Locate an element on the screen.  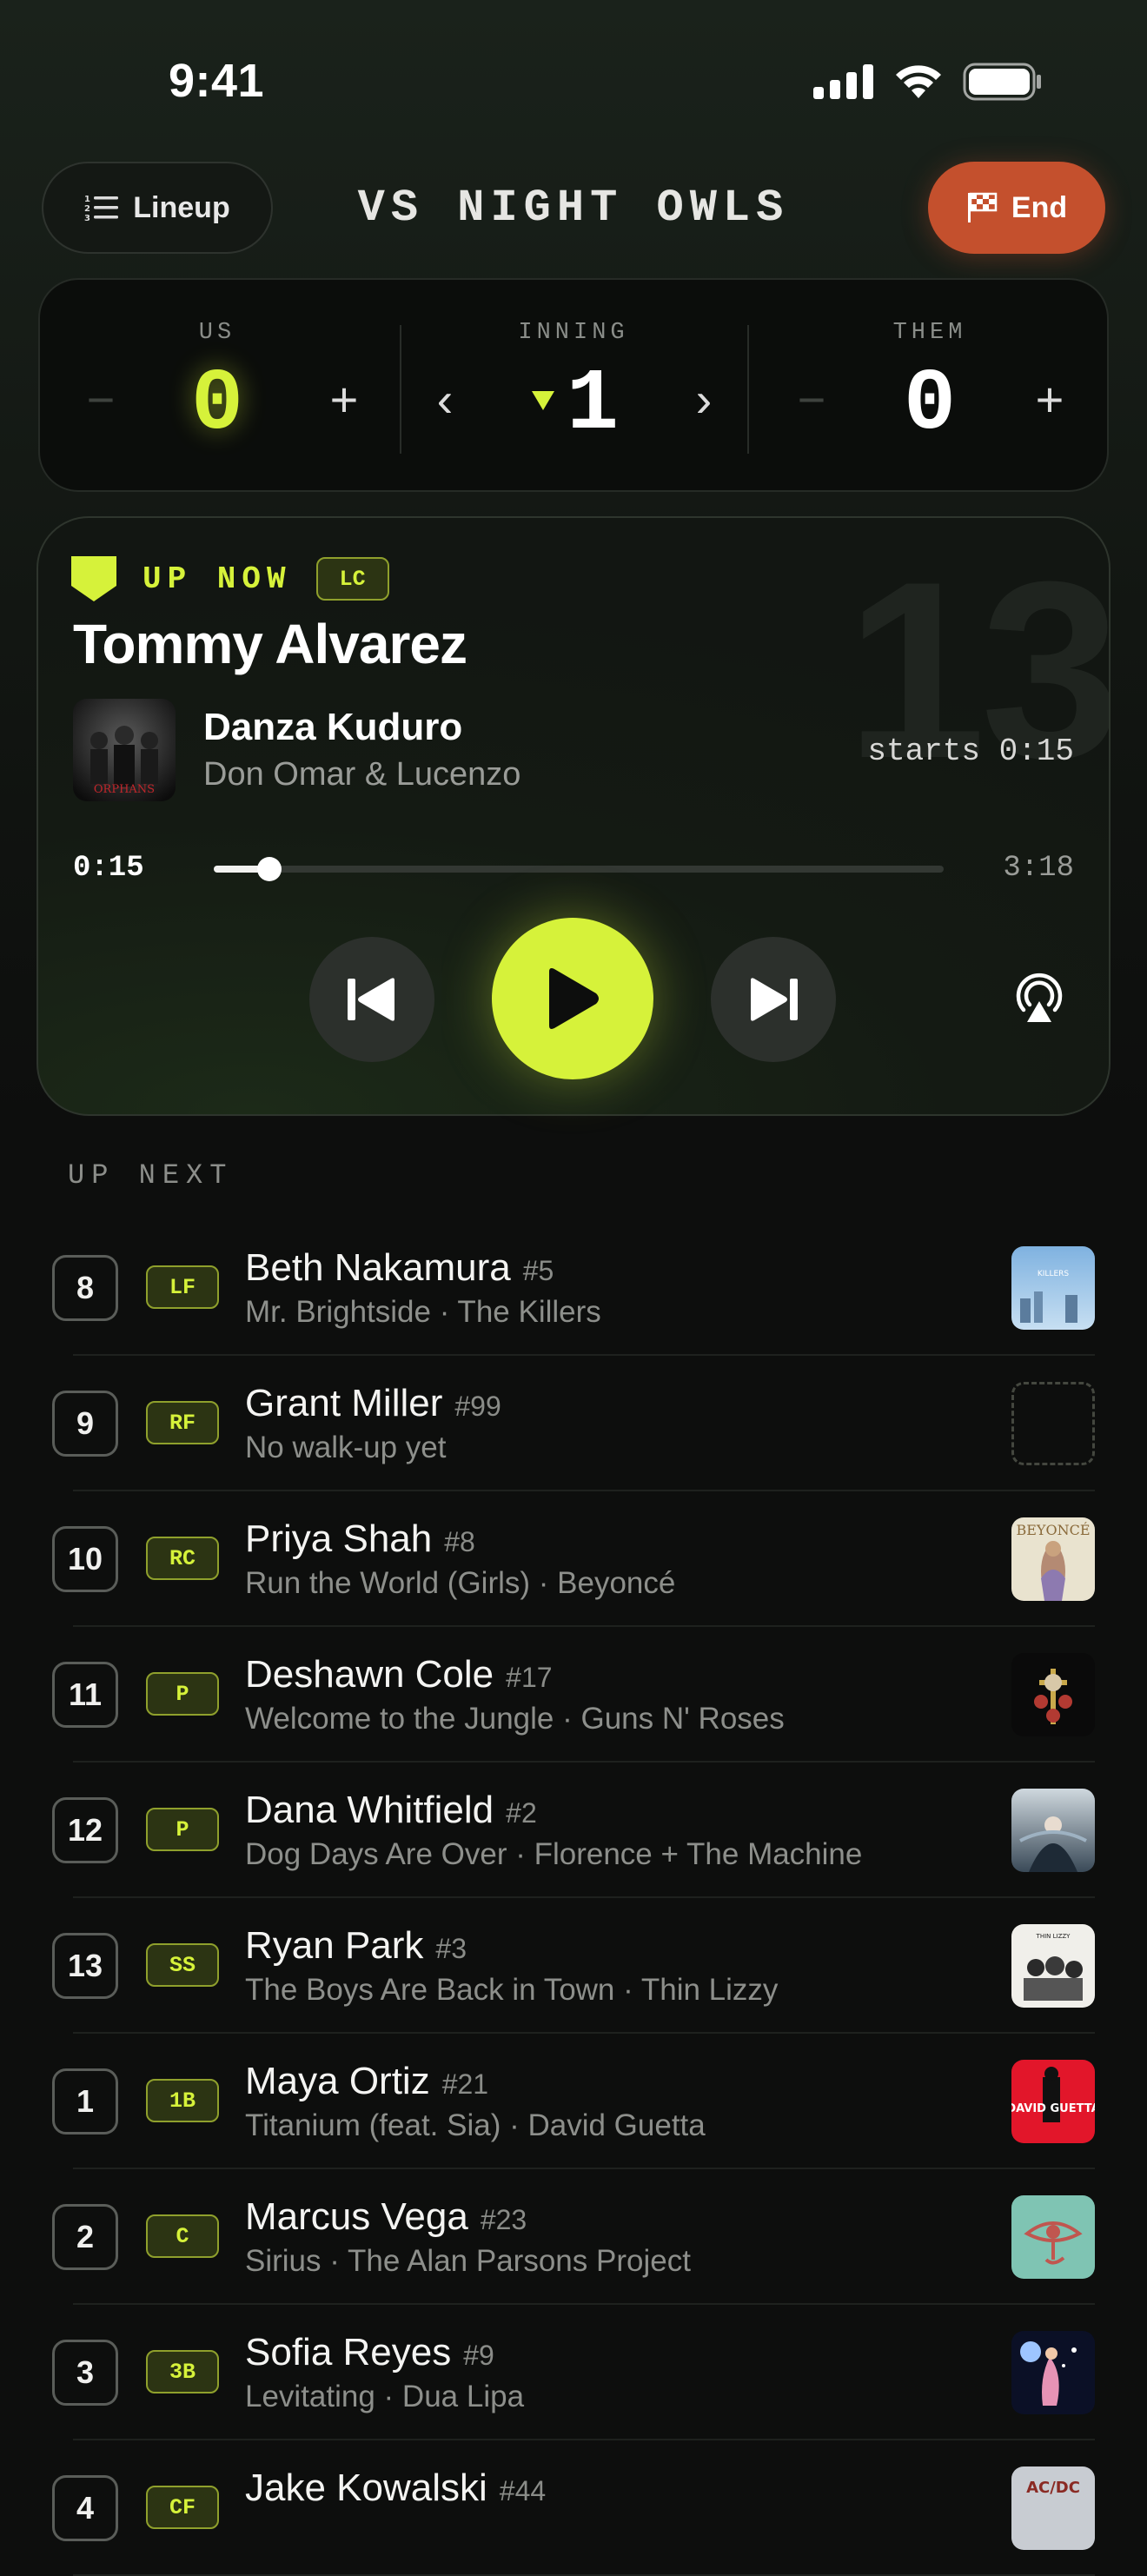
batting-order-number: 12 is located at coordinates (85, 1830).